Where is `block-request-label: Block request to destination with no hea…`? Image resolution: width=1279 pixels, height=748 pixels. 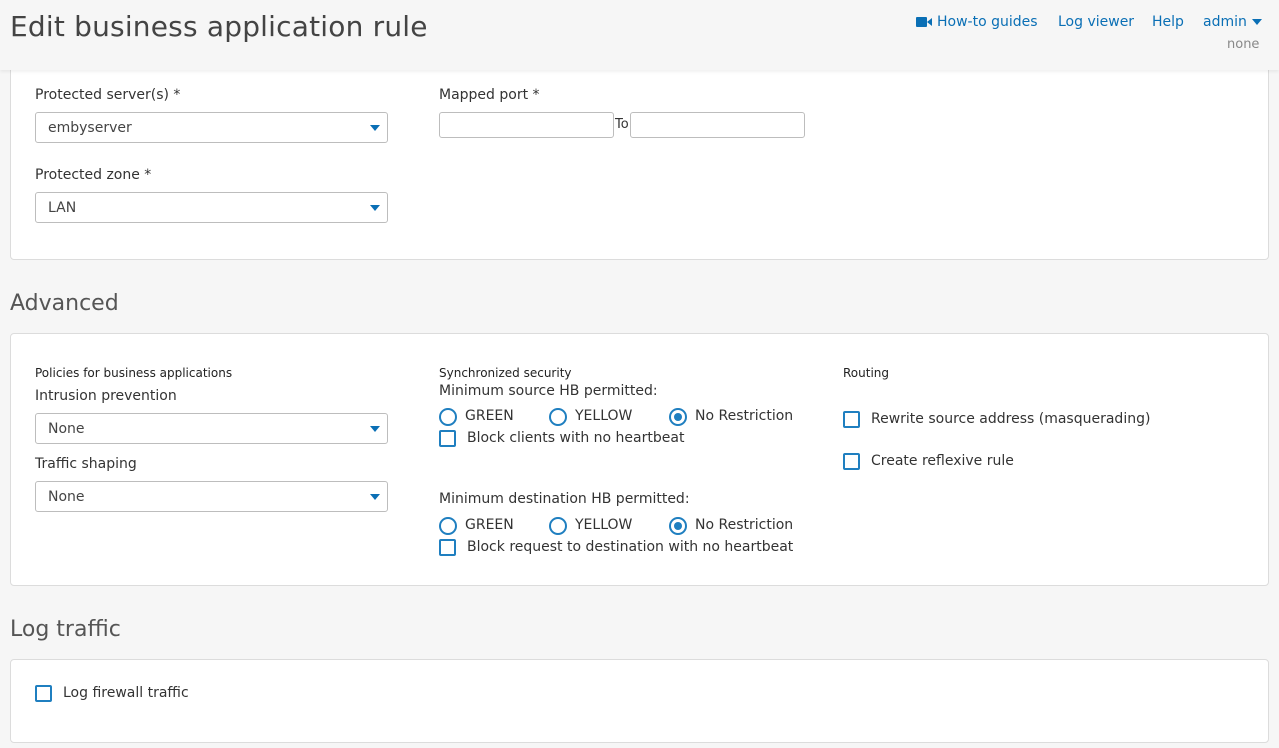 block-request-label: Block request to destination with no hea… is located at coordinates (630, 547).